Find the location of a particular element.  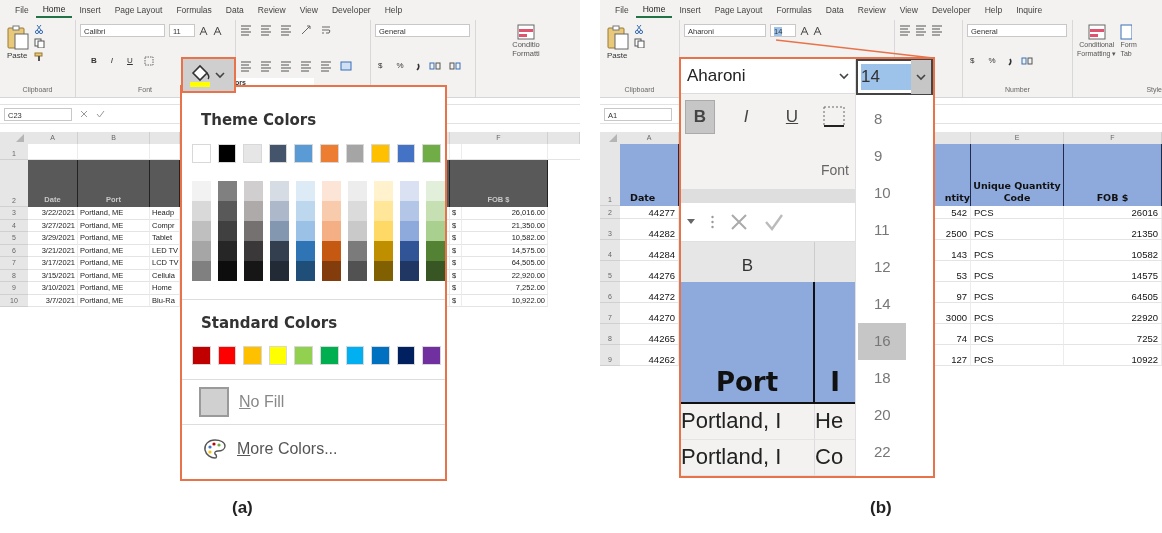

font-size-option: 12 is located at coordinates (882, 267).